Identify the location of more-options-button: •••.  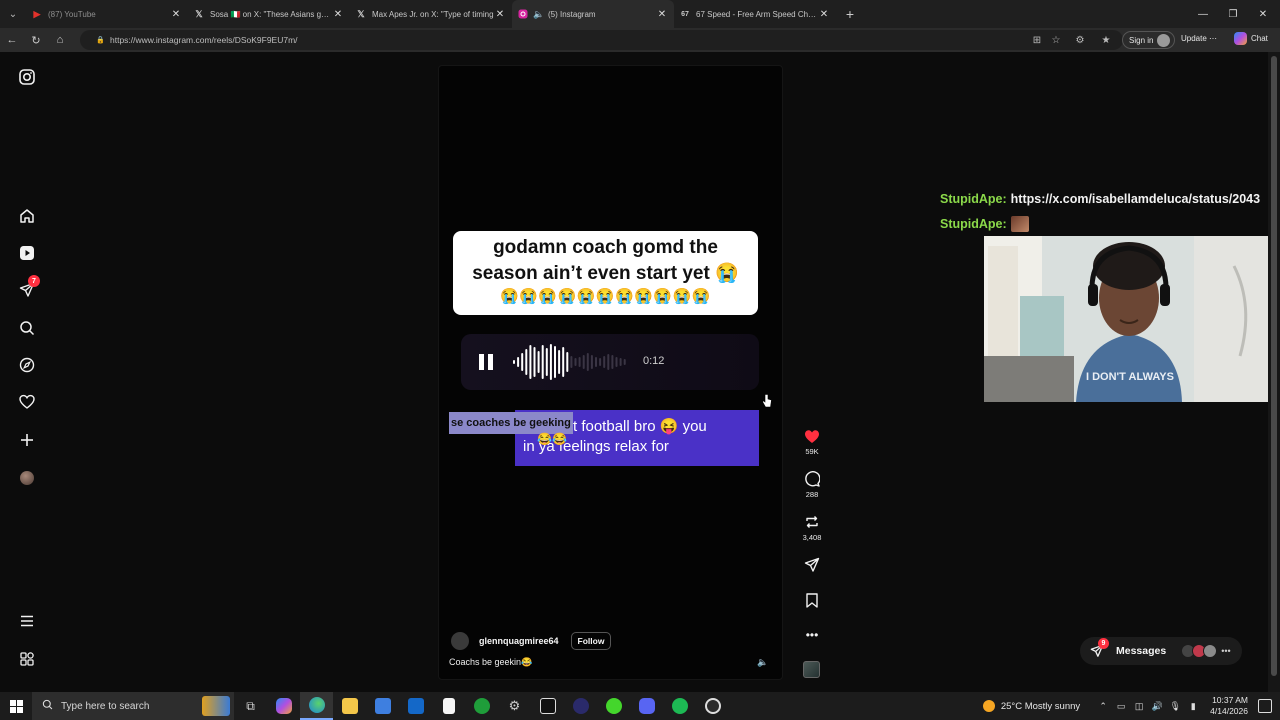
(812, 635).